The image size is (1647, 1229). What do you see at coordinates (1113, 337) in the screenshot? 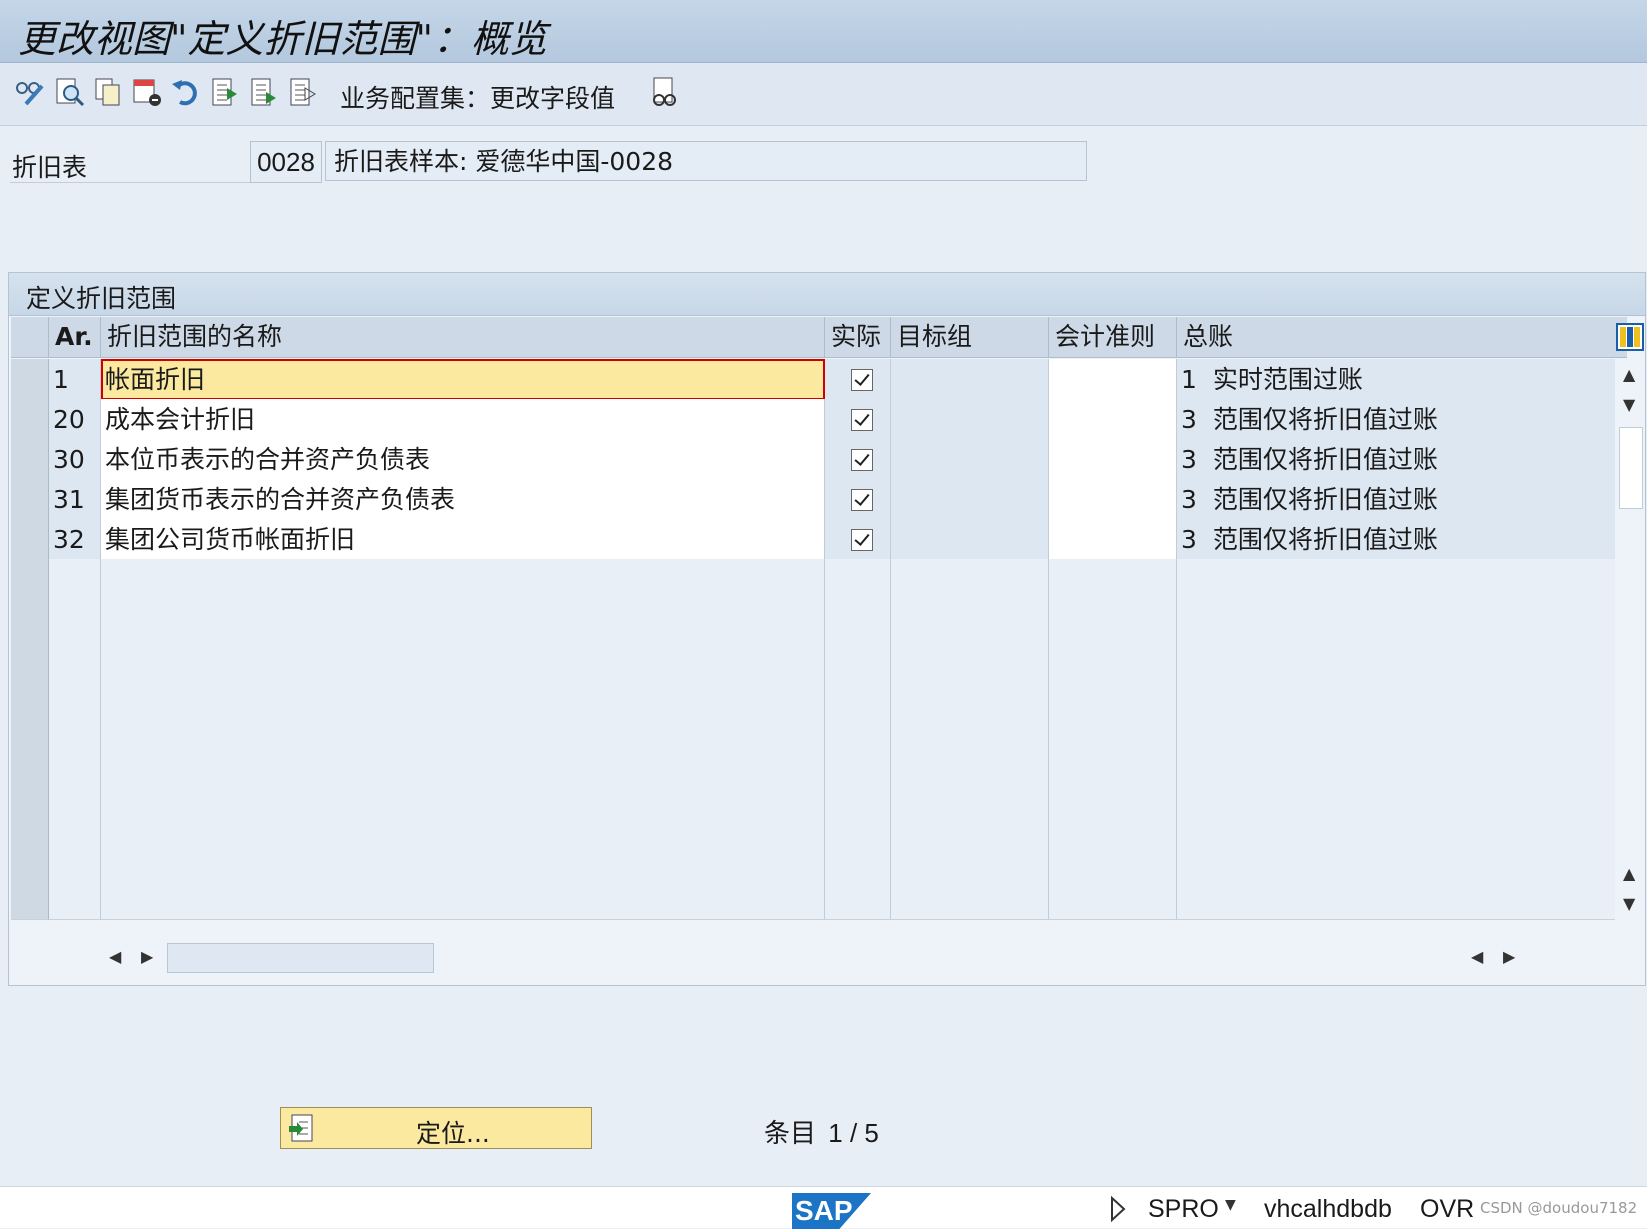
I see `col-header-accounting-principle: 会计准则` at bounding box center [1113, 337].